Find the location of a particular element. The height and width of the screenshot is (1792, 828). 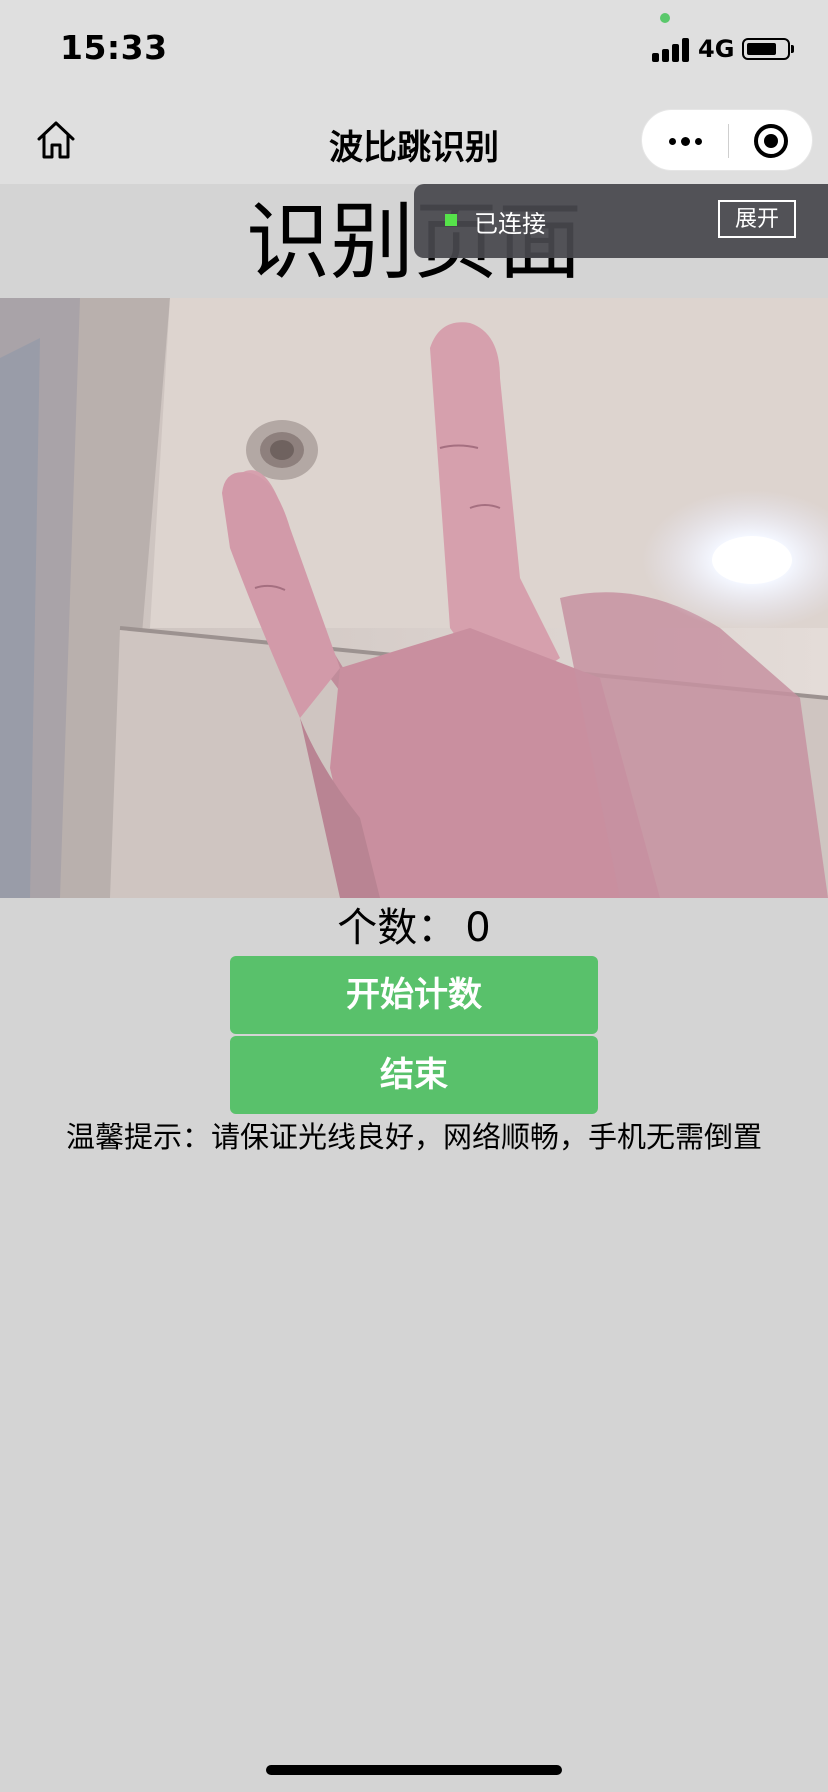

battery-icon is located at coordinates (766, 49).